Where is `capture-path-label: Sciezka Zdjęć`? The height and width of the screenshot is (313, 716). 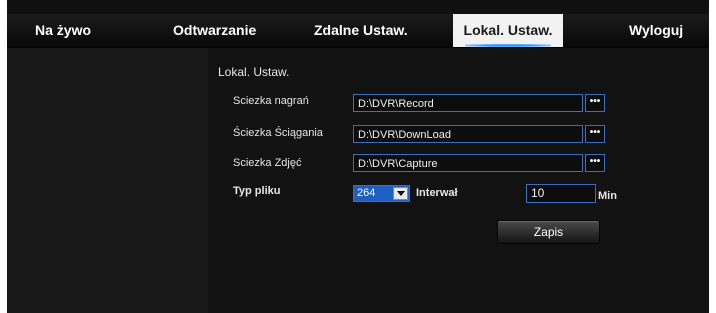 capture-path-label: Sciezka Zdjęć is located at coordinates (267, 163).